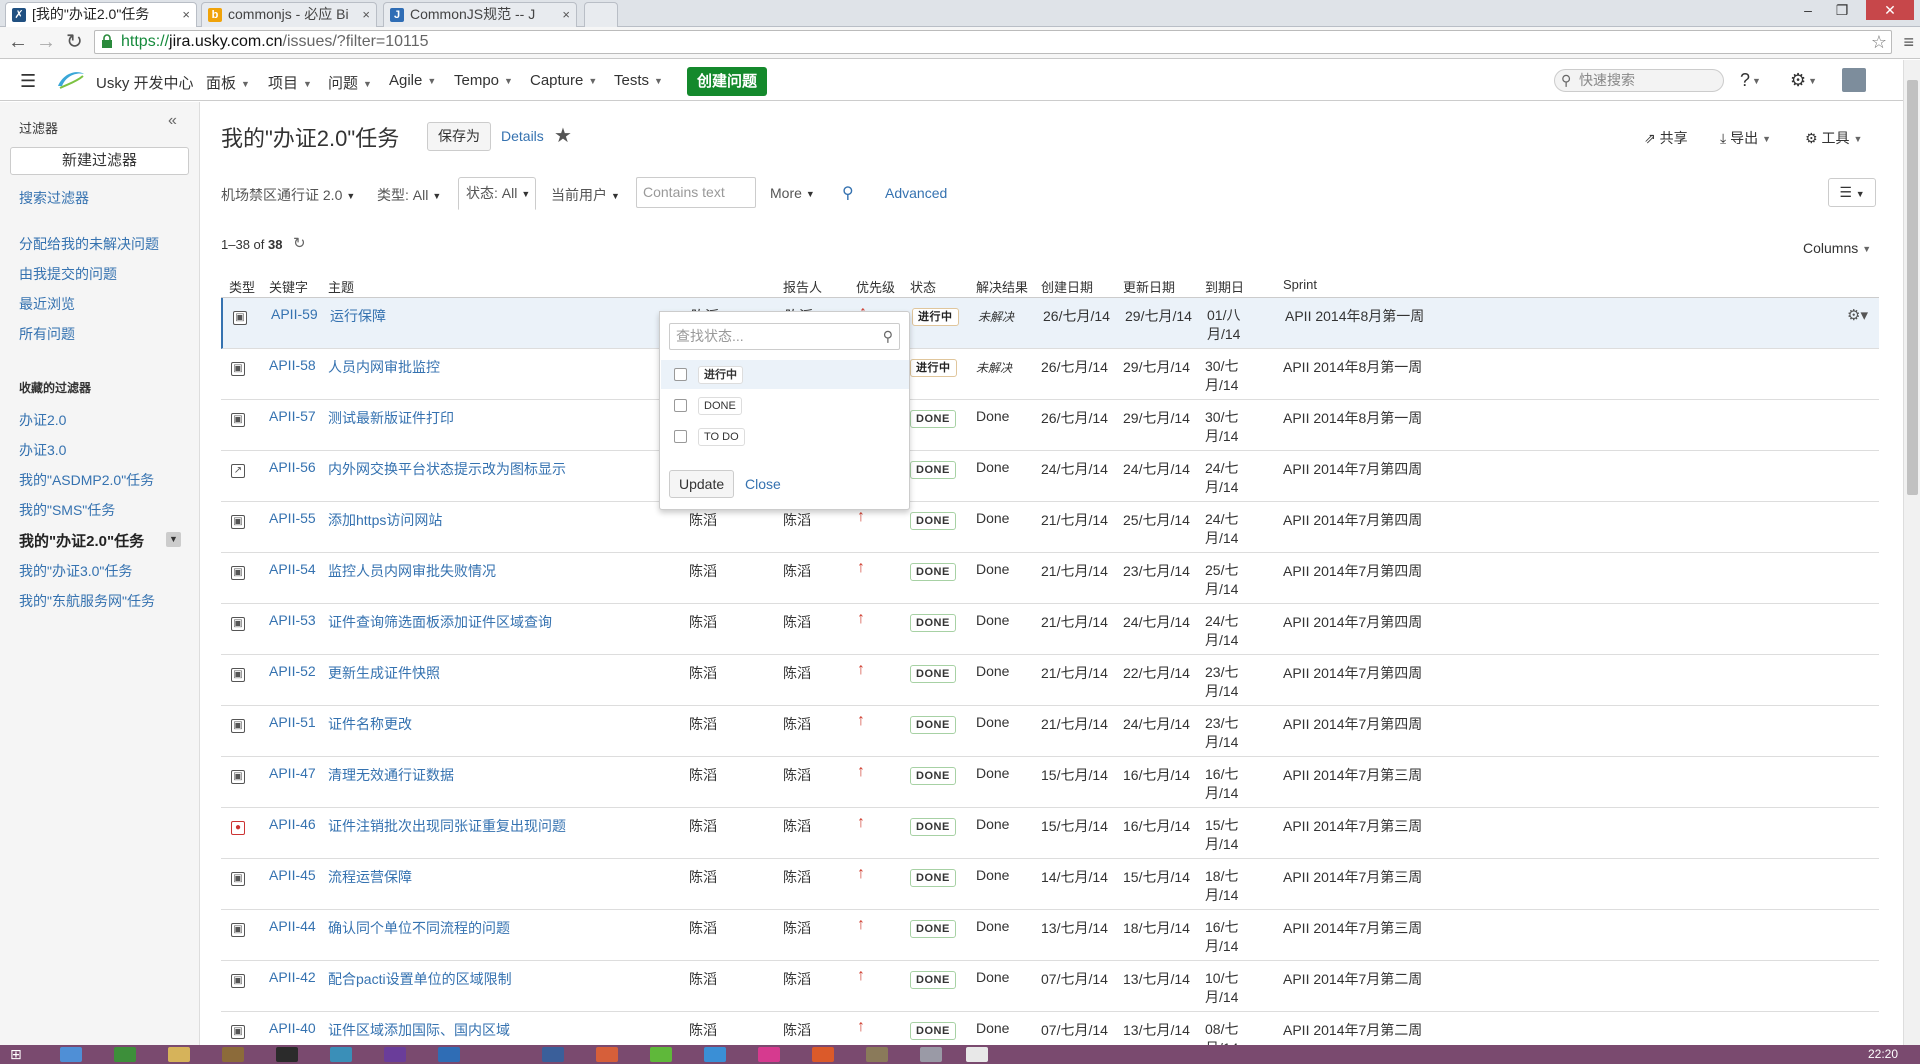 This screenshot has height=1064, width=1920. Describe the element at coordinates (46, 42) in the screenshot. I see `forward-icon: →` at that location.